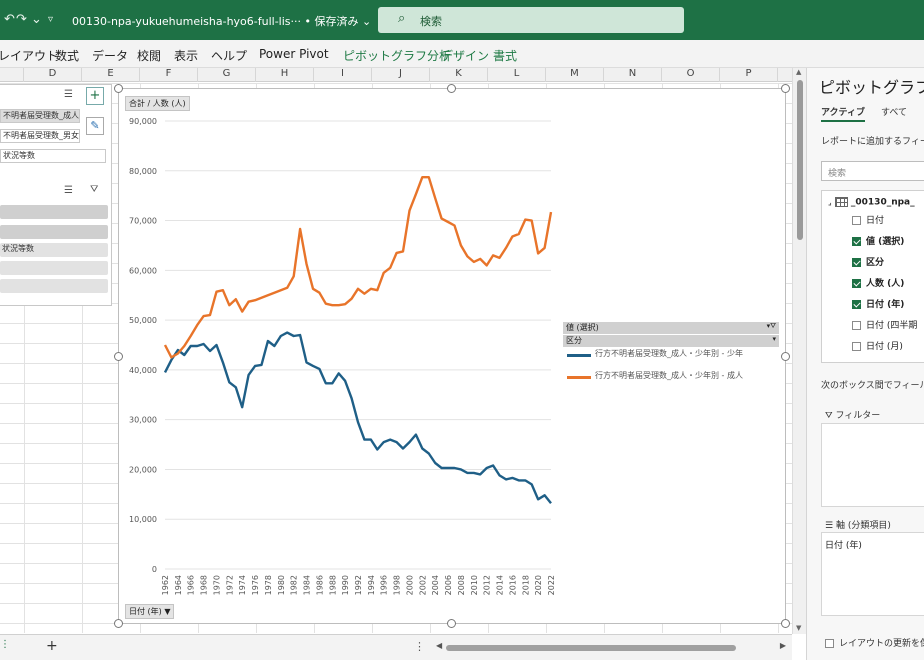 The height and width of the screenshot is (660, 924). I want to click on horizontal-scrollbar: ◀ ▶, so click(611, 647).